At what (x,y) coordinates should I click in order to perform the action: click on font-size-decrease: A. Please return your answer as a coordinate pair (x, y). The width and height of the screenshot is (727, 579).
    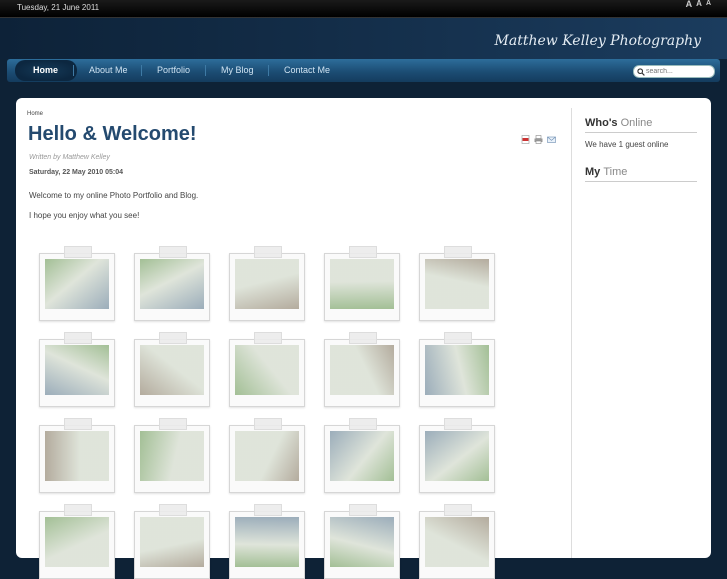
    Looking at the image, I should click on (708, 4).